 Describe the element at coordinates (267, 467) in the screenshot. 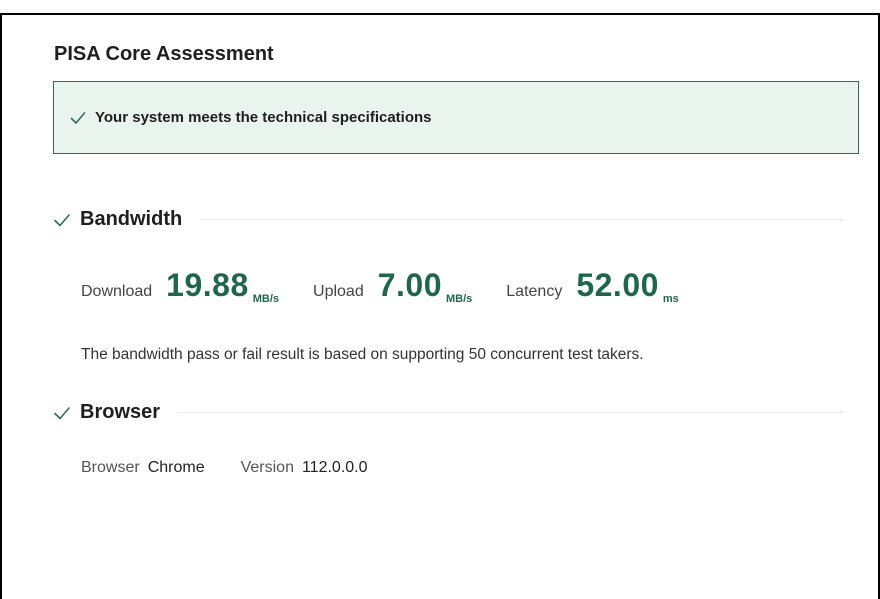

I see `version-label: Version` at that location.